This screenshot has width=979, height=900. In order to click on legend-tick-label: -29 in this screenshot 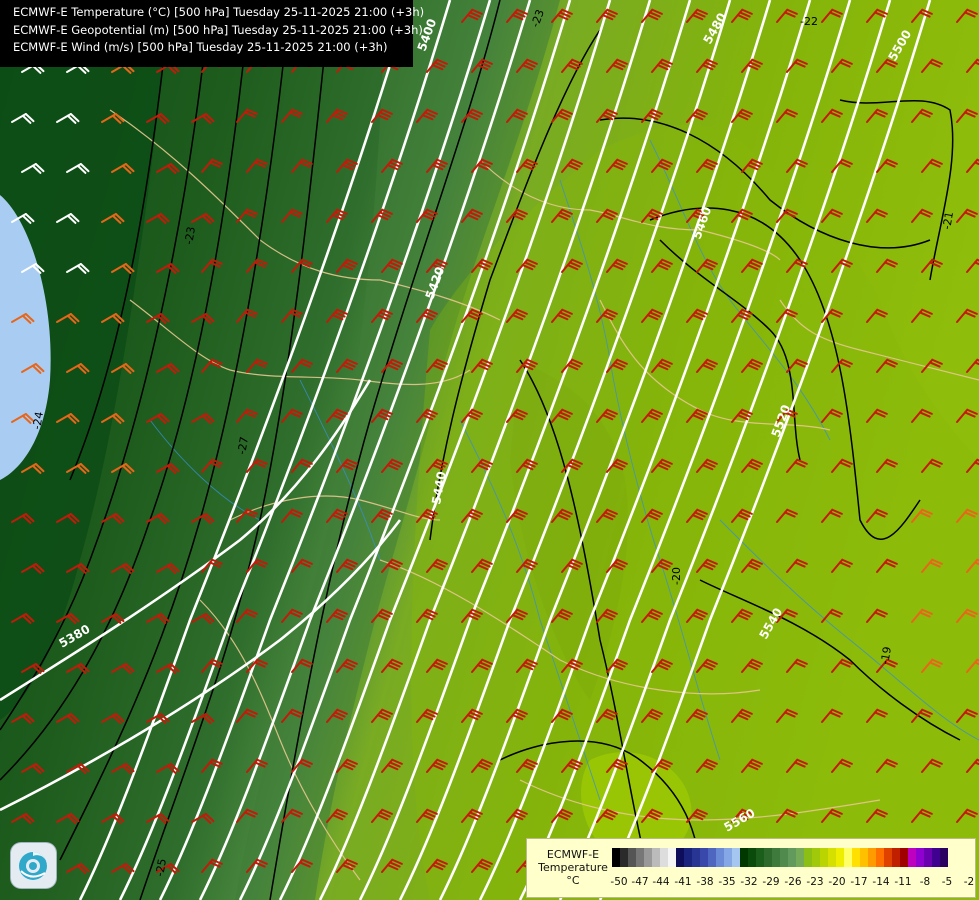, I will do `click(771, 882)`.